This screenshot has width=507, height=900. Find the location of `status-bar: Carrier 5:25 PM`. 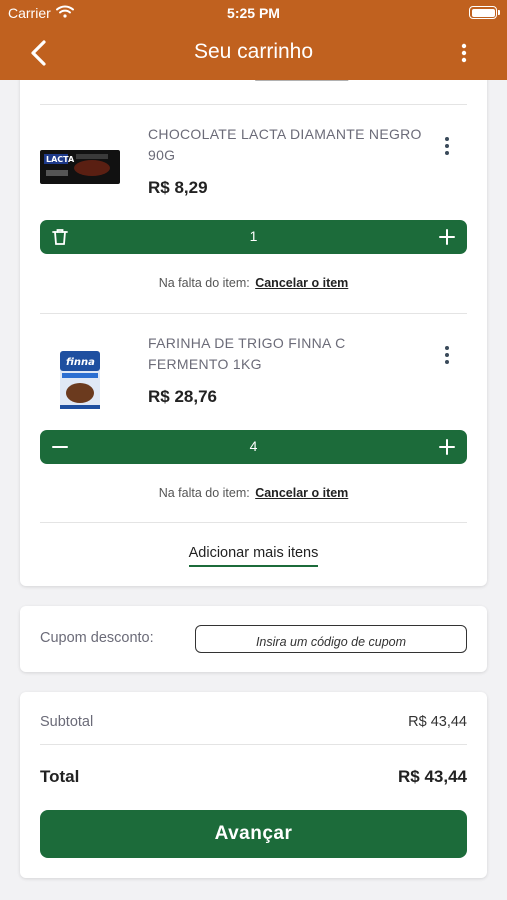

status-bar: Carrier 5:25 PM is located at coordinates (253, 14).